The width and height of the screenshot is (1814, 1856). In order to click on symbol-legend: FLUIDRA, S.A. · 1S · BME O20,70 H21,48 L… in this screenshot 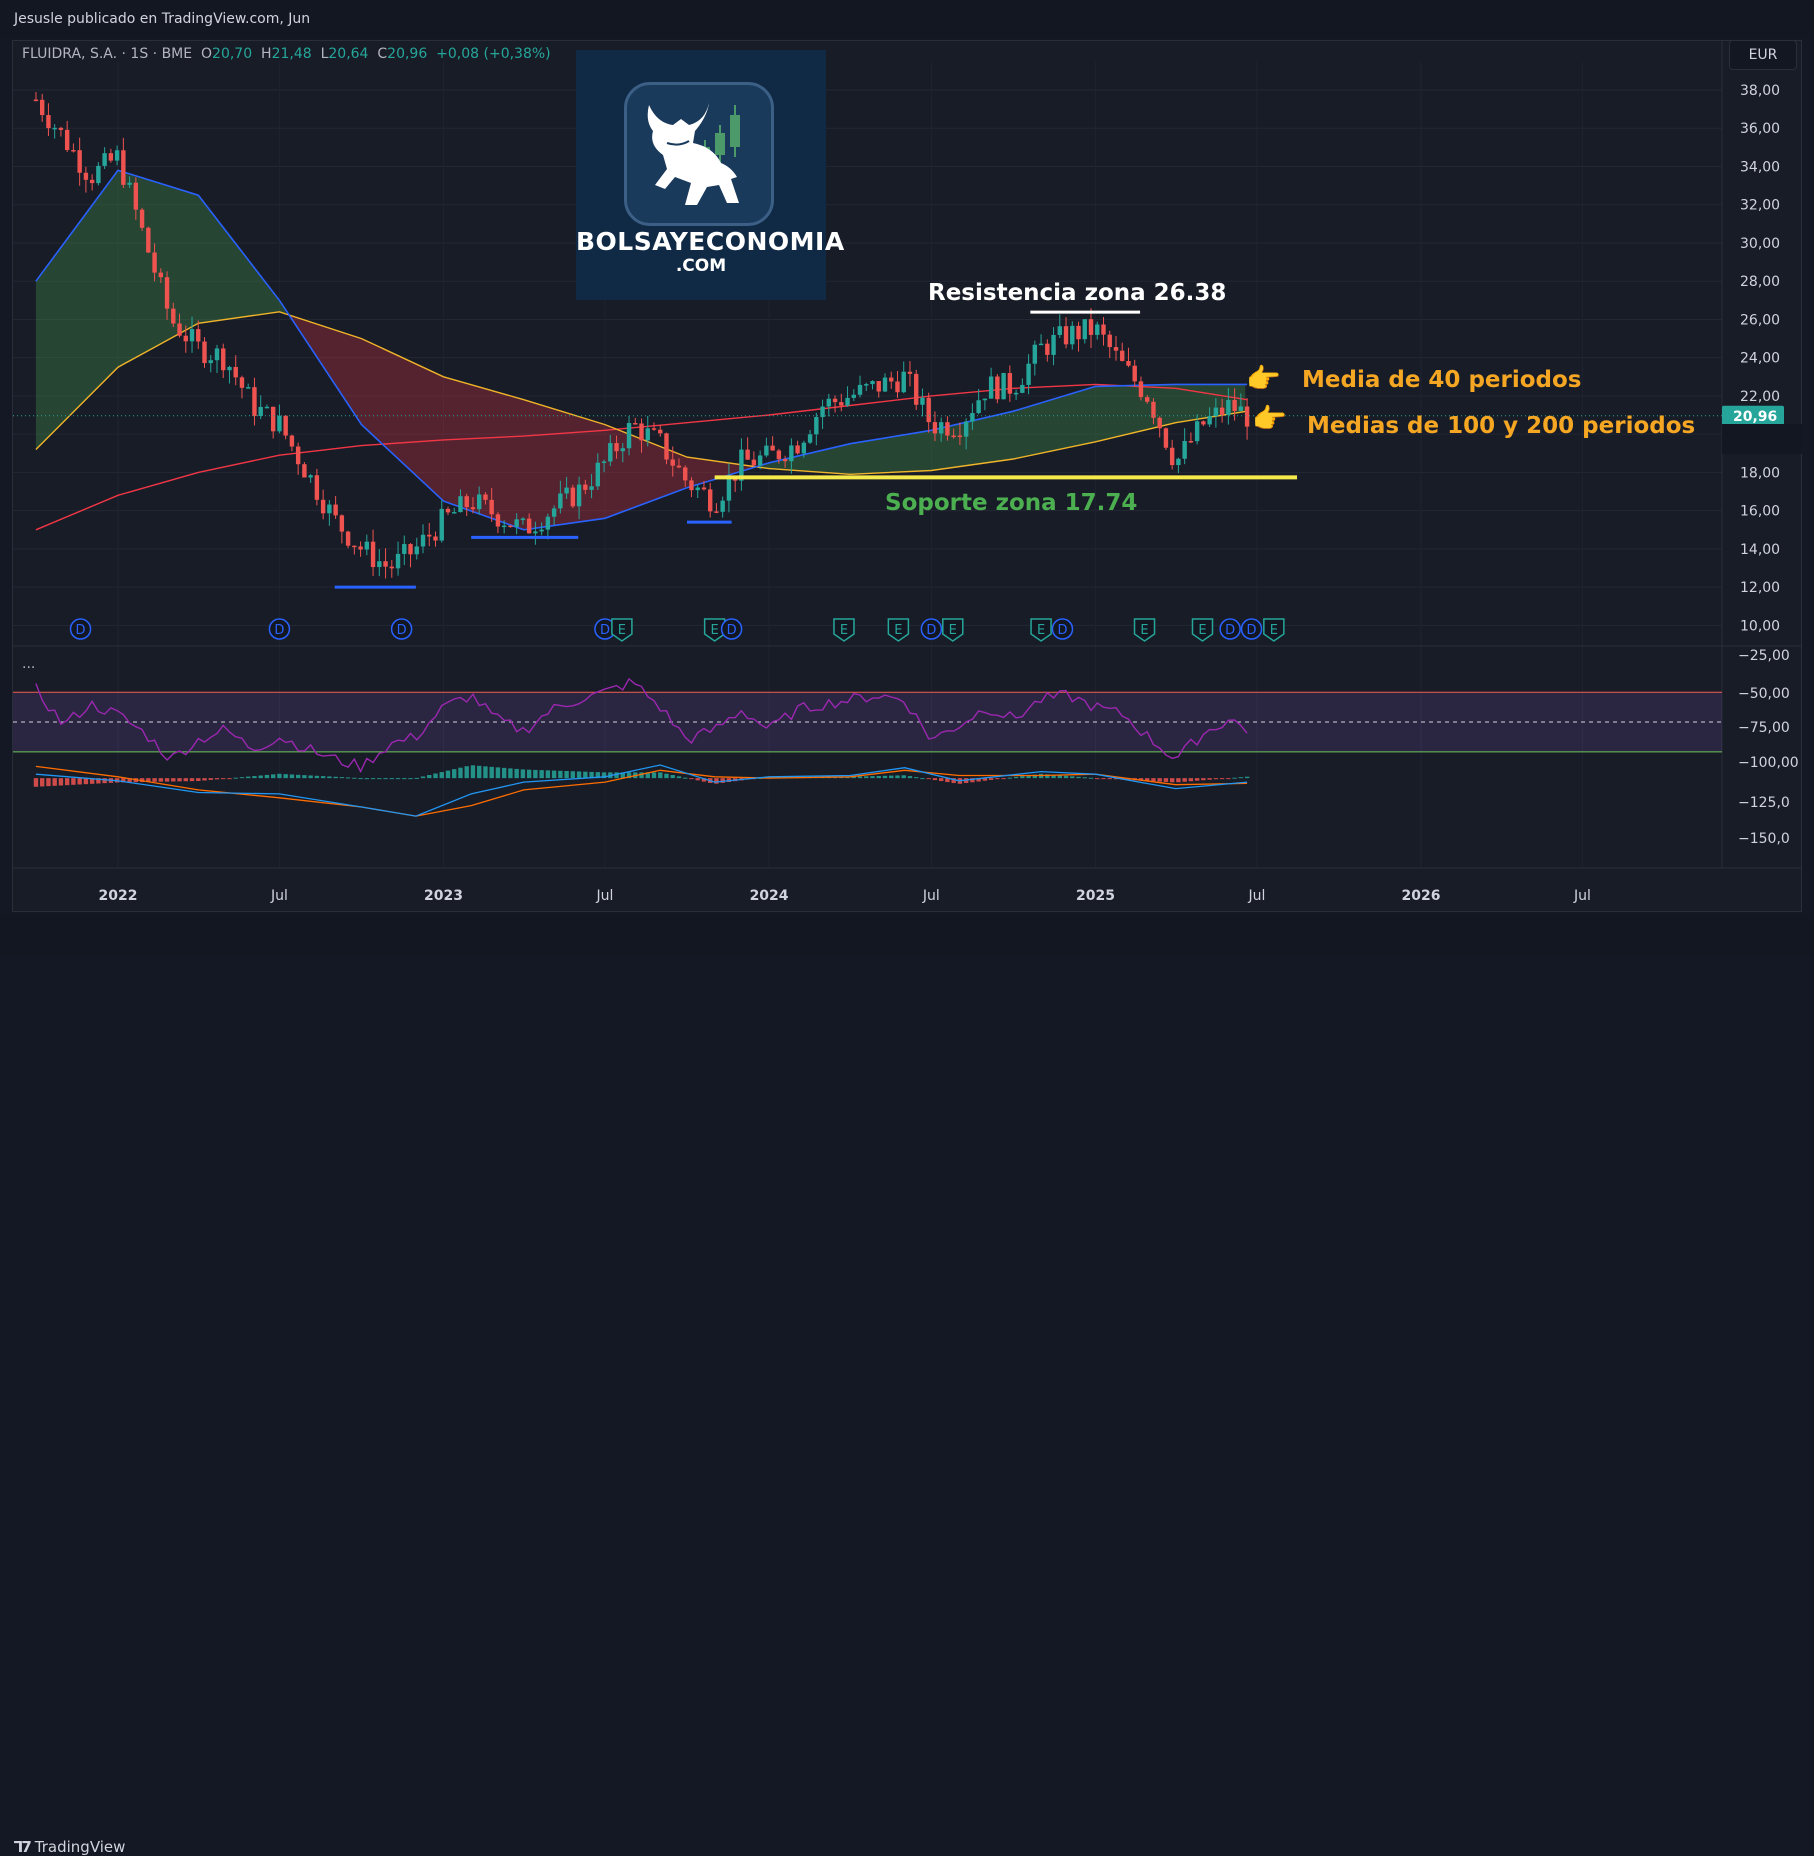, I will do `click(286, 54)`.